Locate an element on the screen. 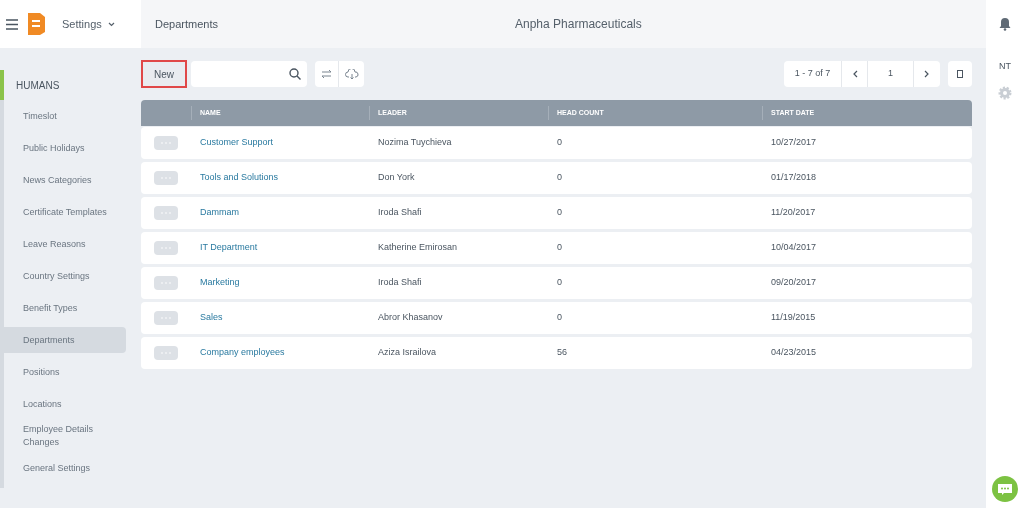 The height and width of the screenshot is (508, 1024). sync-icon is located at coordinates (326, 74).